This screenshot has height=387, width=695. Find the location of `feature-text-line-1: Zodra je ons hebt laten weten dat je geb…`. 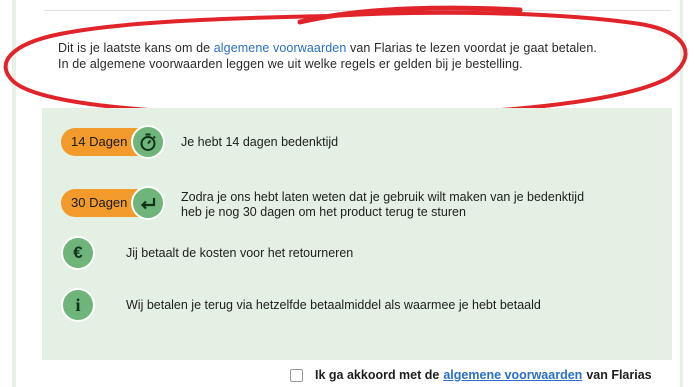

feature-text-line-1: Zodra je ons hebt laten weten dat je geb… is located at coordinates (383, 197).